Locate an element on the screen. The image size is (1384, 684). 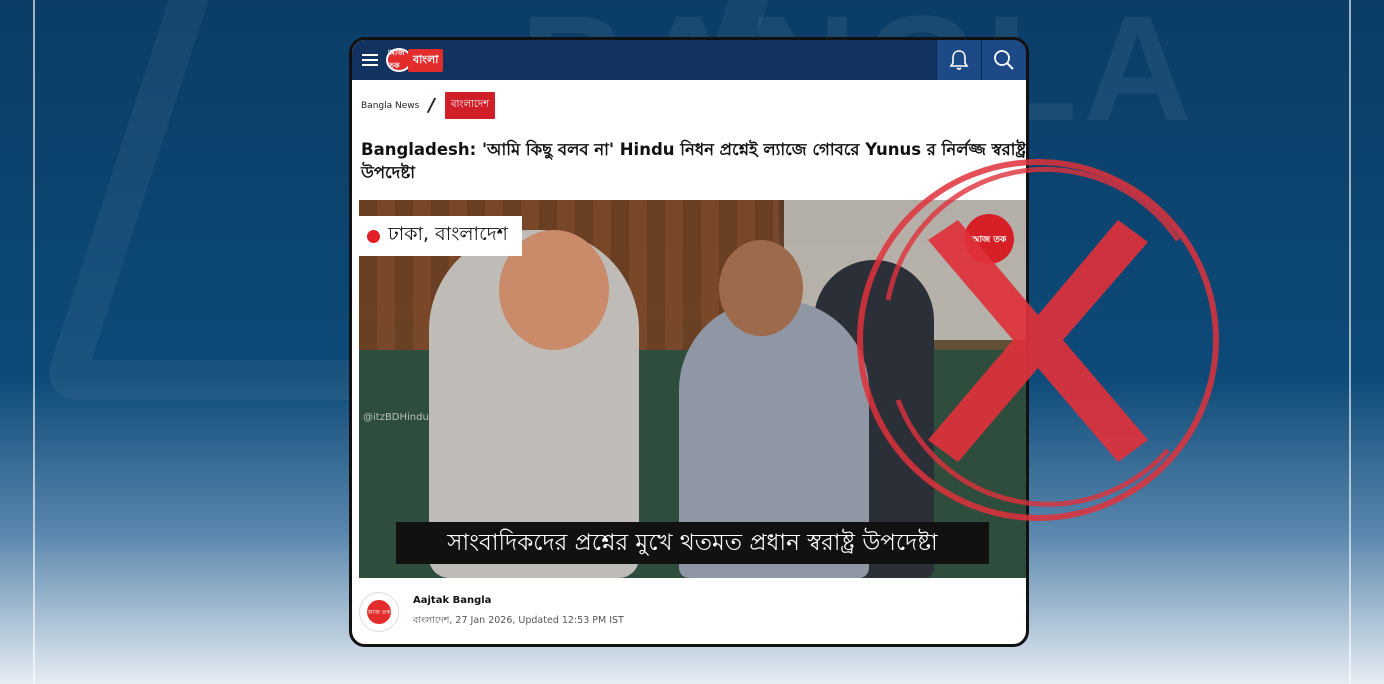
live-dot-icon is located at coordinates (373, 236).